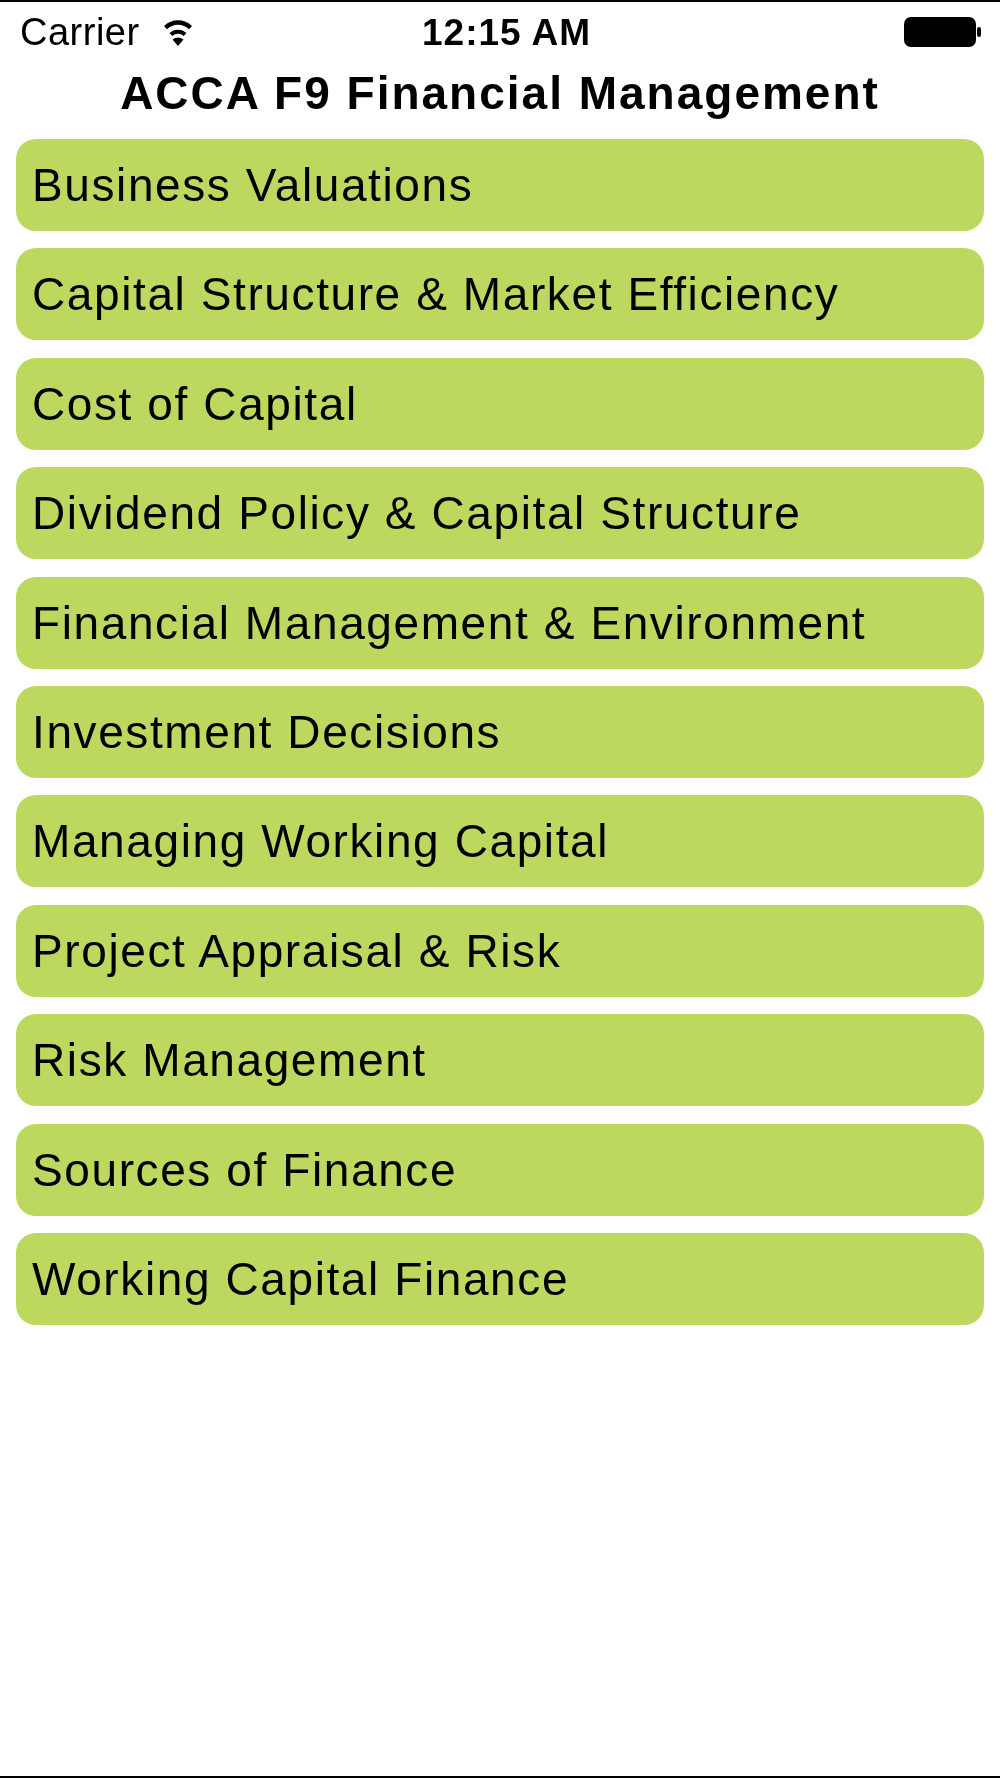 The image size is (1000, 1778). What do you see at coordinates (507, 32) in the screenshot?
I see `status-time: 12:15 AM` at bounding box center [507, 32].